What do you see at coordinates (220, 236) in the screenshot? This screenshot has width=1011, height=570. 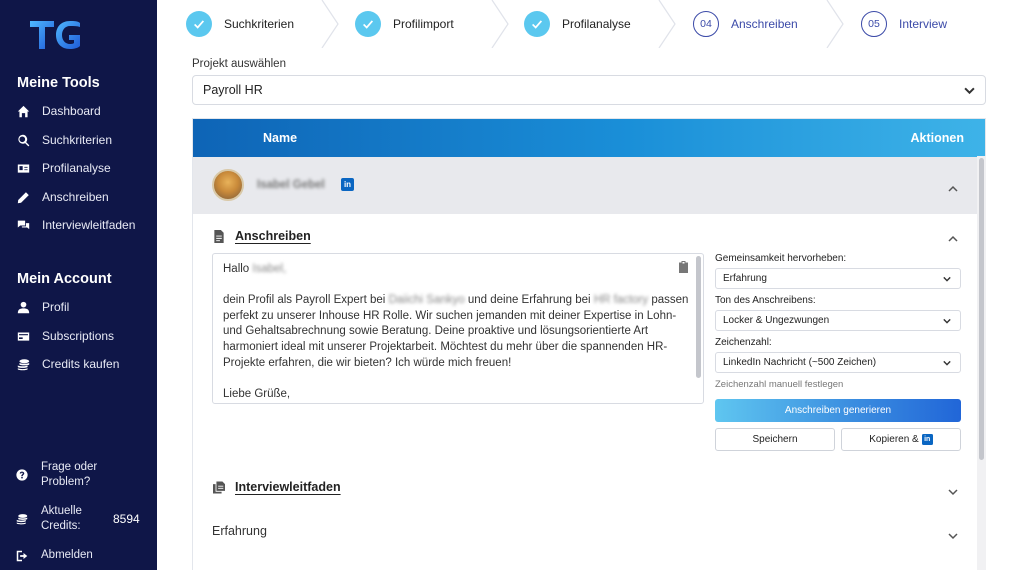 I see `document-icon` at bounding box center [220, 236].